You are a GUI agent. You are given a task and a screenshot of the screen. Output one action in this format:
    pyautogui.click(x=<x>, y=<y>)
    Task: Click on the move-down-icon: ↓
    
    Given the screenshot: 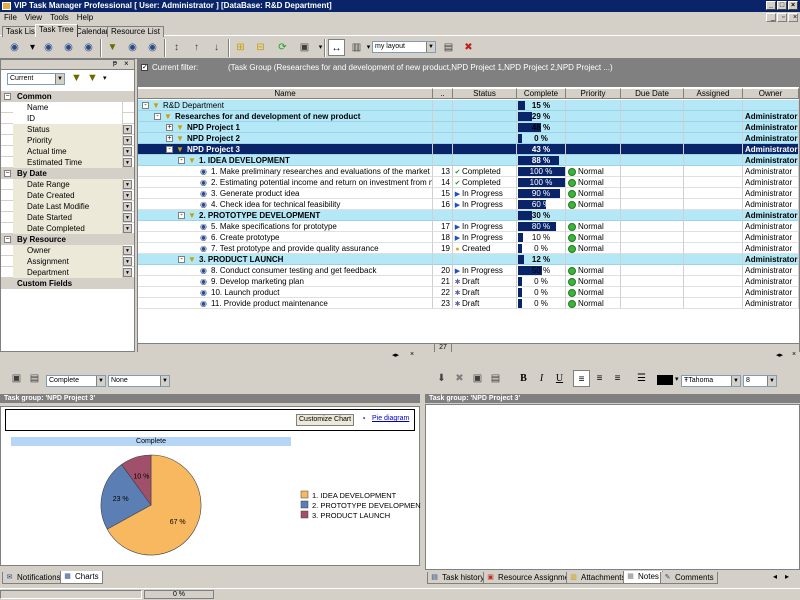 What is the action you would take?
    pyautogui.click(x=216, y=47)
    